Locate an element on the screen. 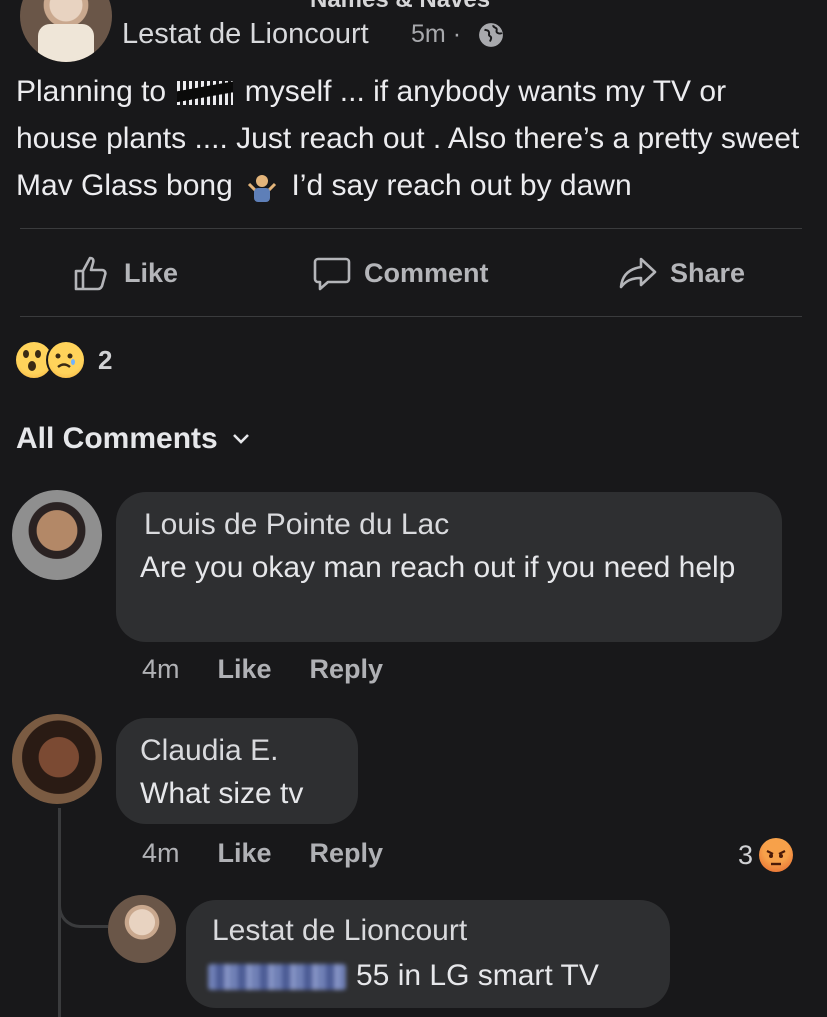  like-label: Like is located at coordinates (151, 272).